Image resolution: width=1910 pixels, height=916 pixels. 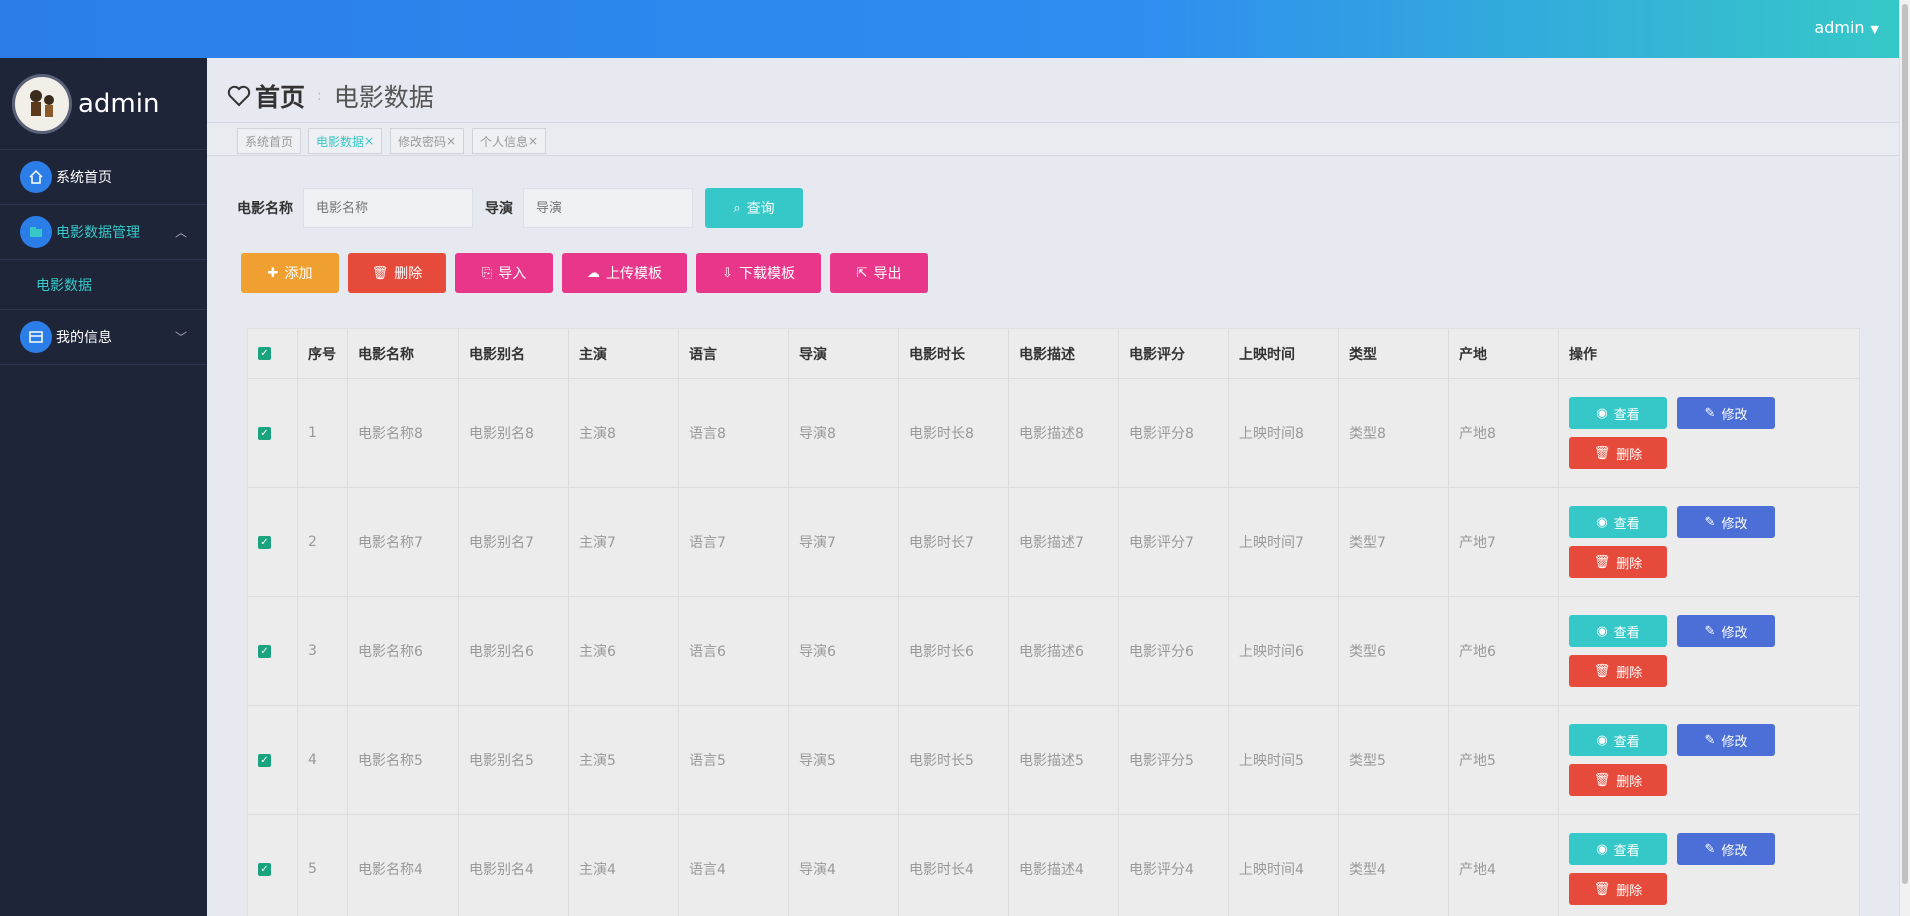 What do you see at coordinates (1504, 865) in the screenshot?
I see `table-cell: 产地4` at bounding box center [1504, 865].